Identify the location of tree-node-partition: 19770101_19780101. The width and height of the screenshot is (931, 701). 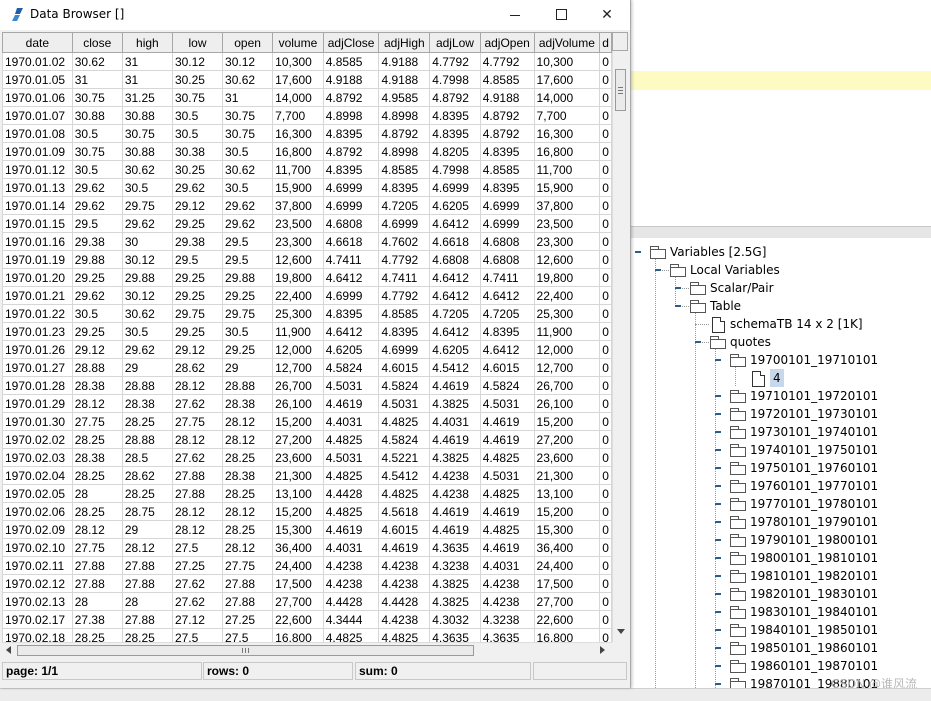
(780, 504).